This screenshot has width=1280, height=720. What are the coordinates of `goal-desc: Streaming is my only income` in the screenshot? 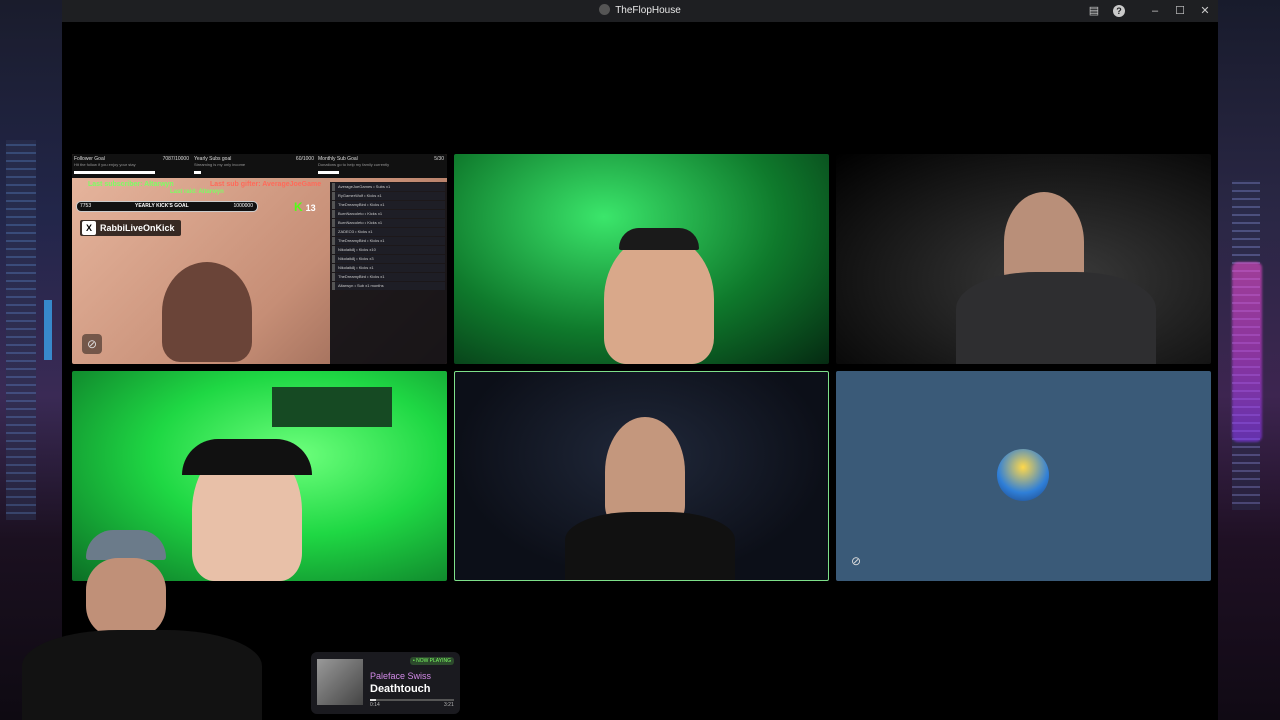 It's located at (220, 164).